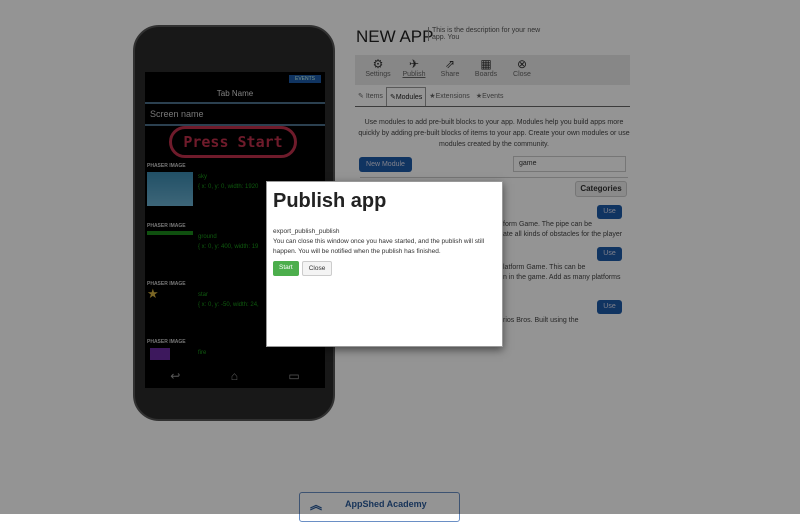  What do you see at coordinates (306, 231) in the screenshot?
I see `modal-key: export_publish_publish` at bounding box center [306, 231].